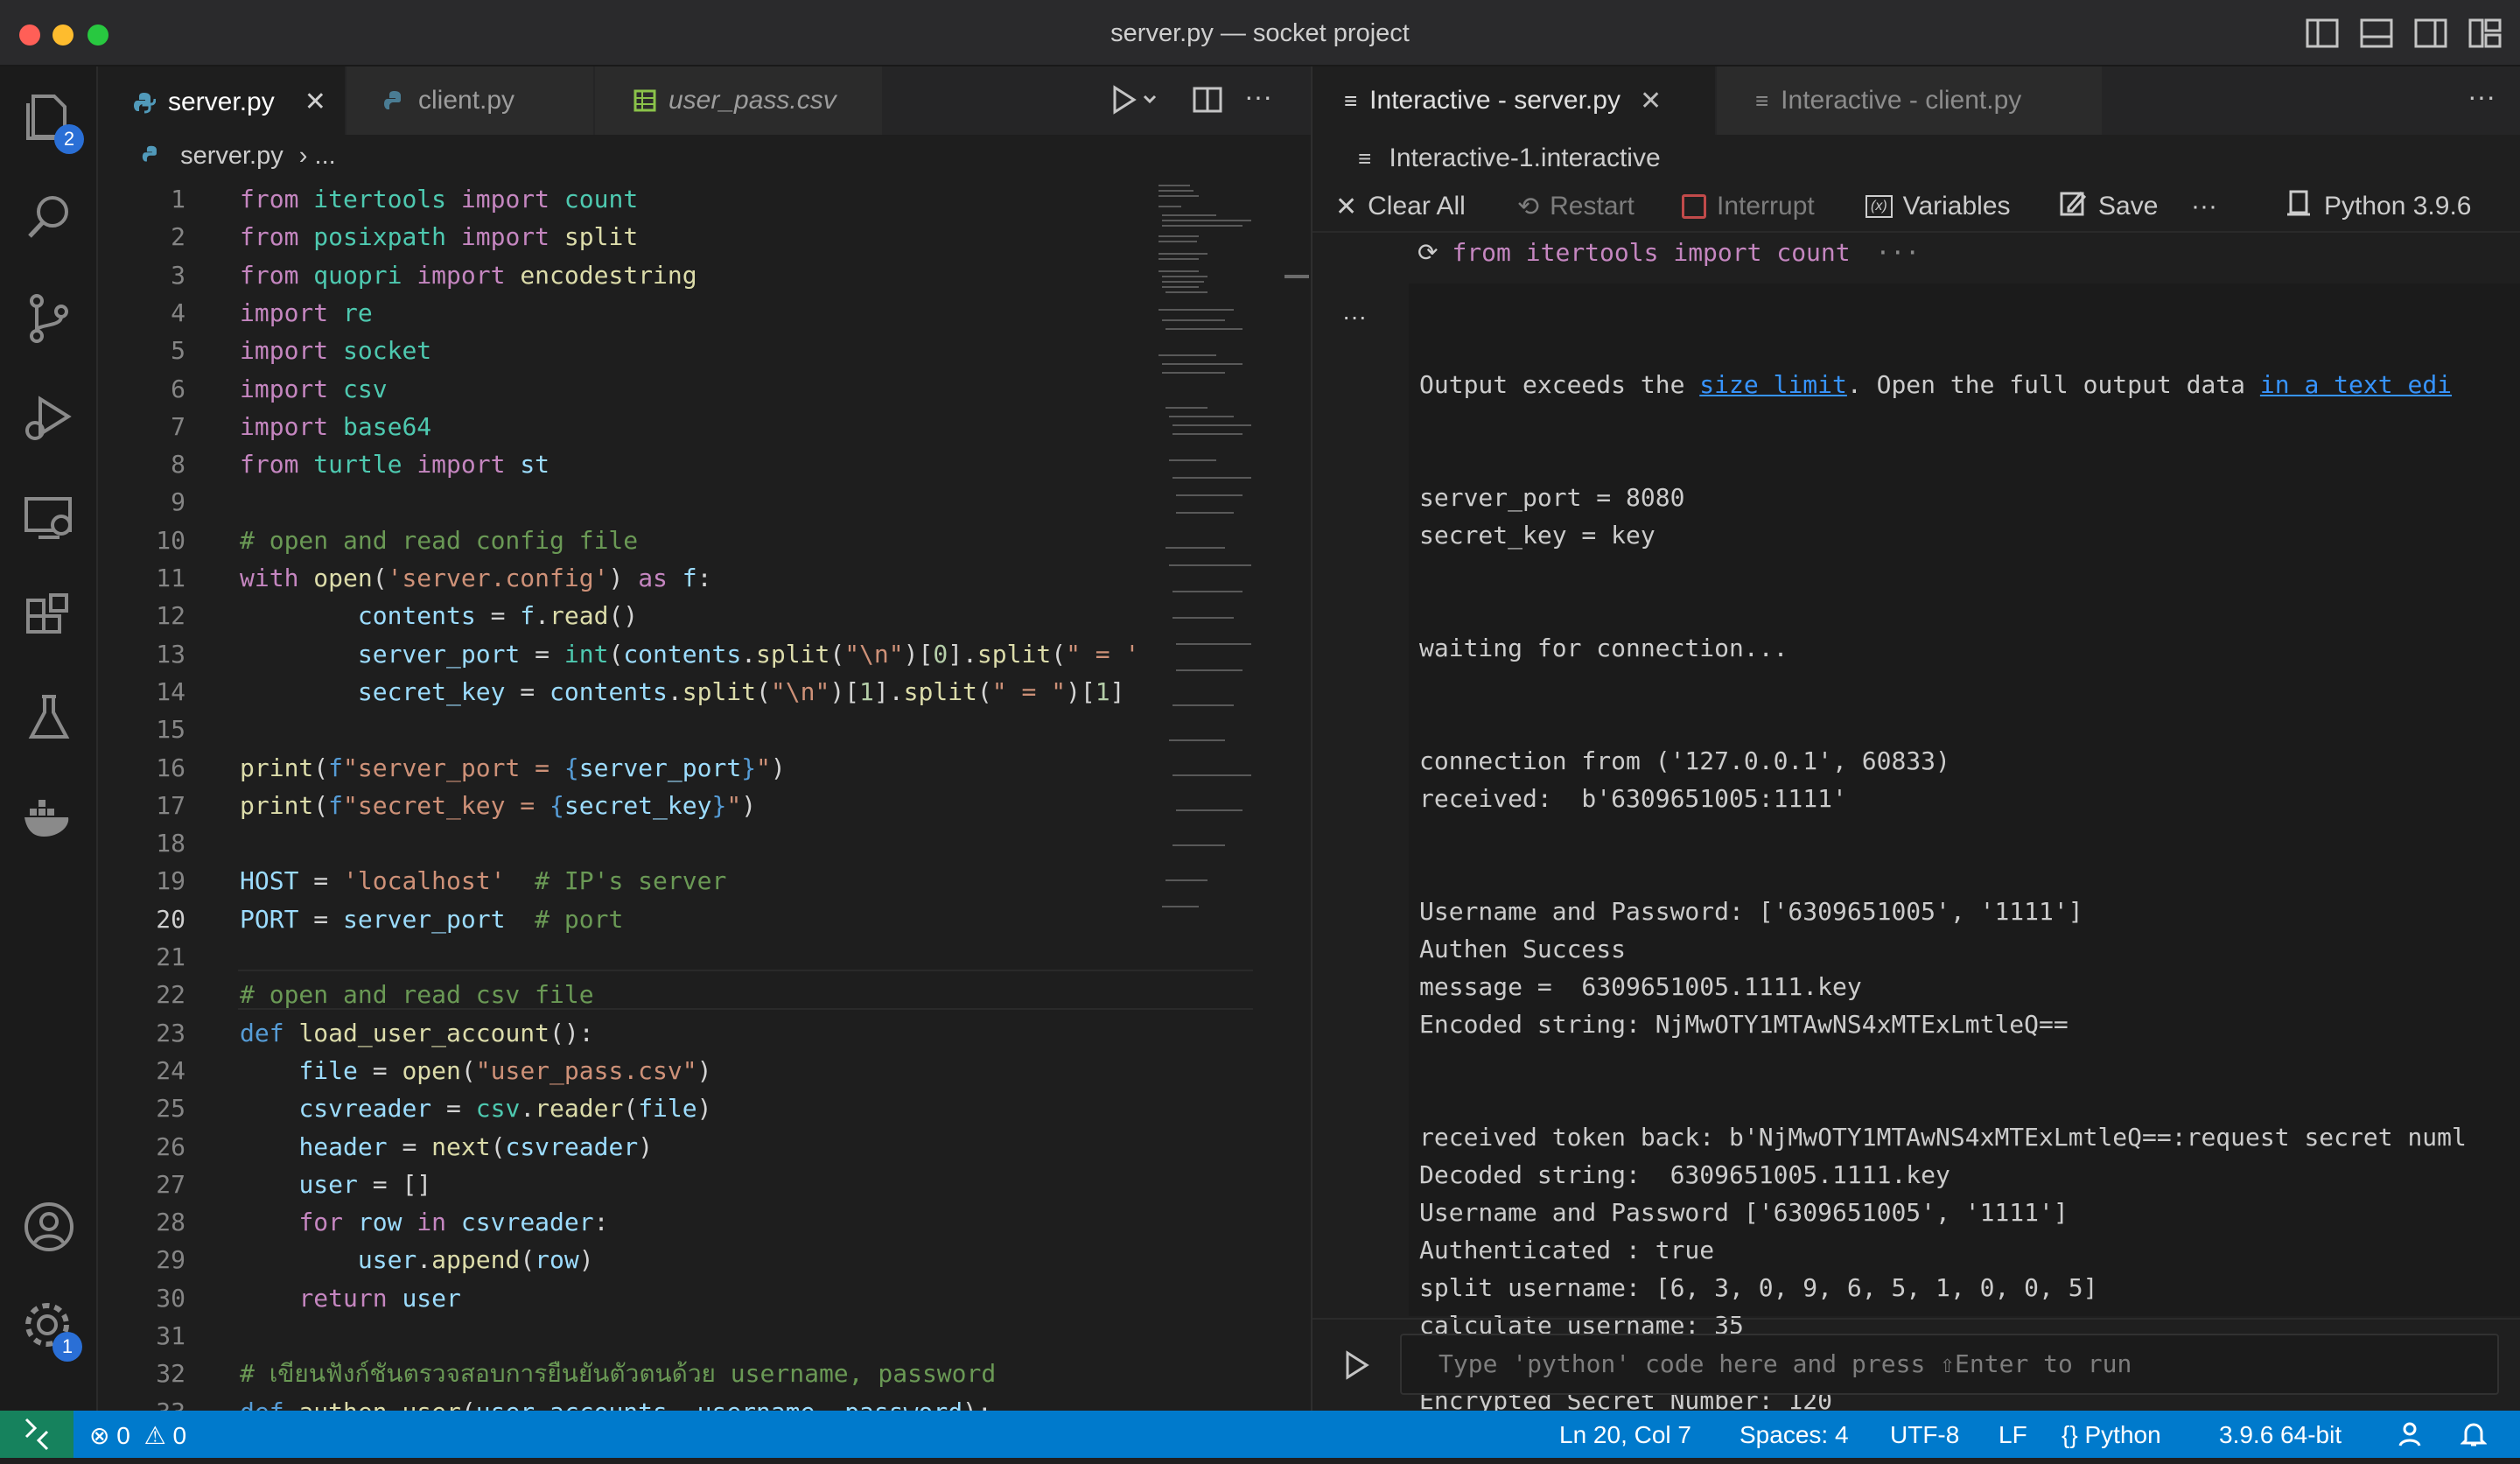 The image size is (2520, 1464). Describe the element at coordinates (2012, 1435) in the screenshot. I see `line-ending: LF` at that location.